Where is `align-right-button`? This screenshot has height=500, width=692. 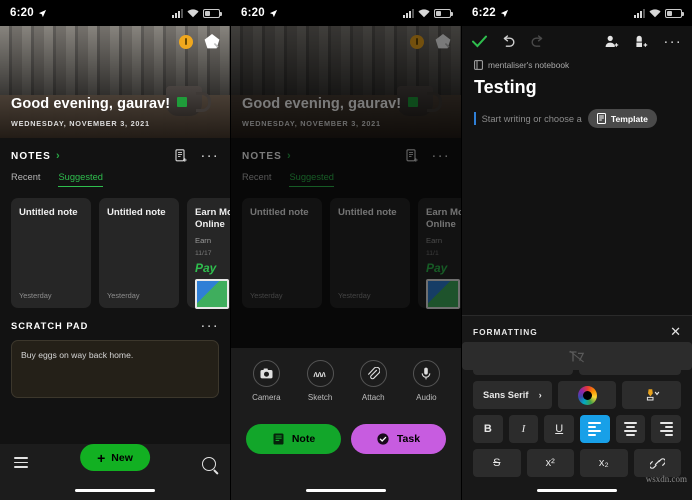 align-right-button is located at coordinates (666, 429).